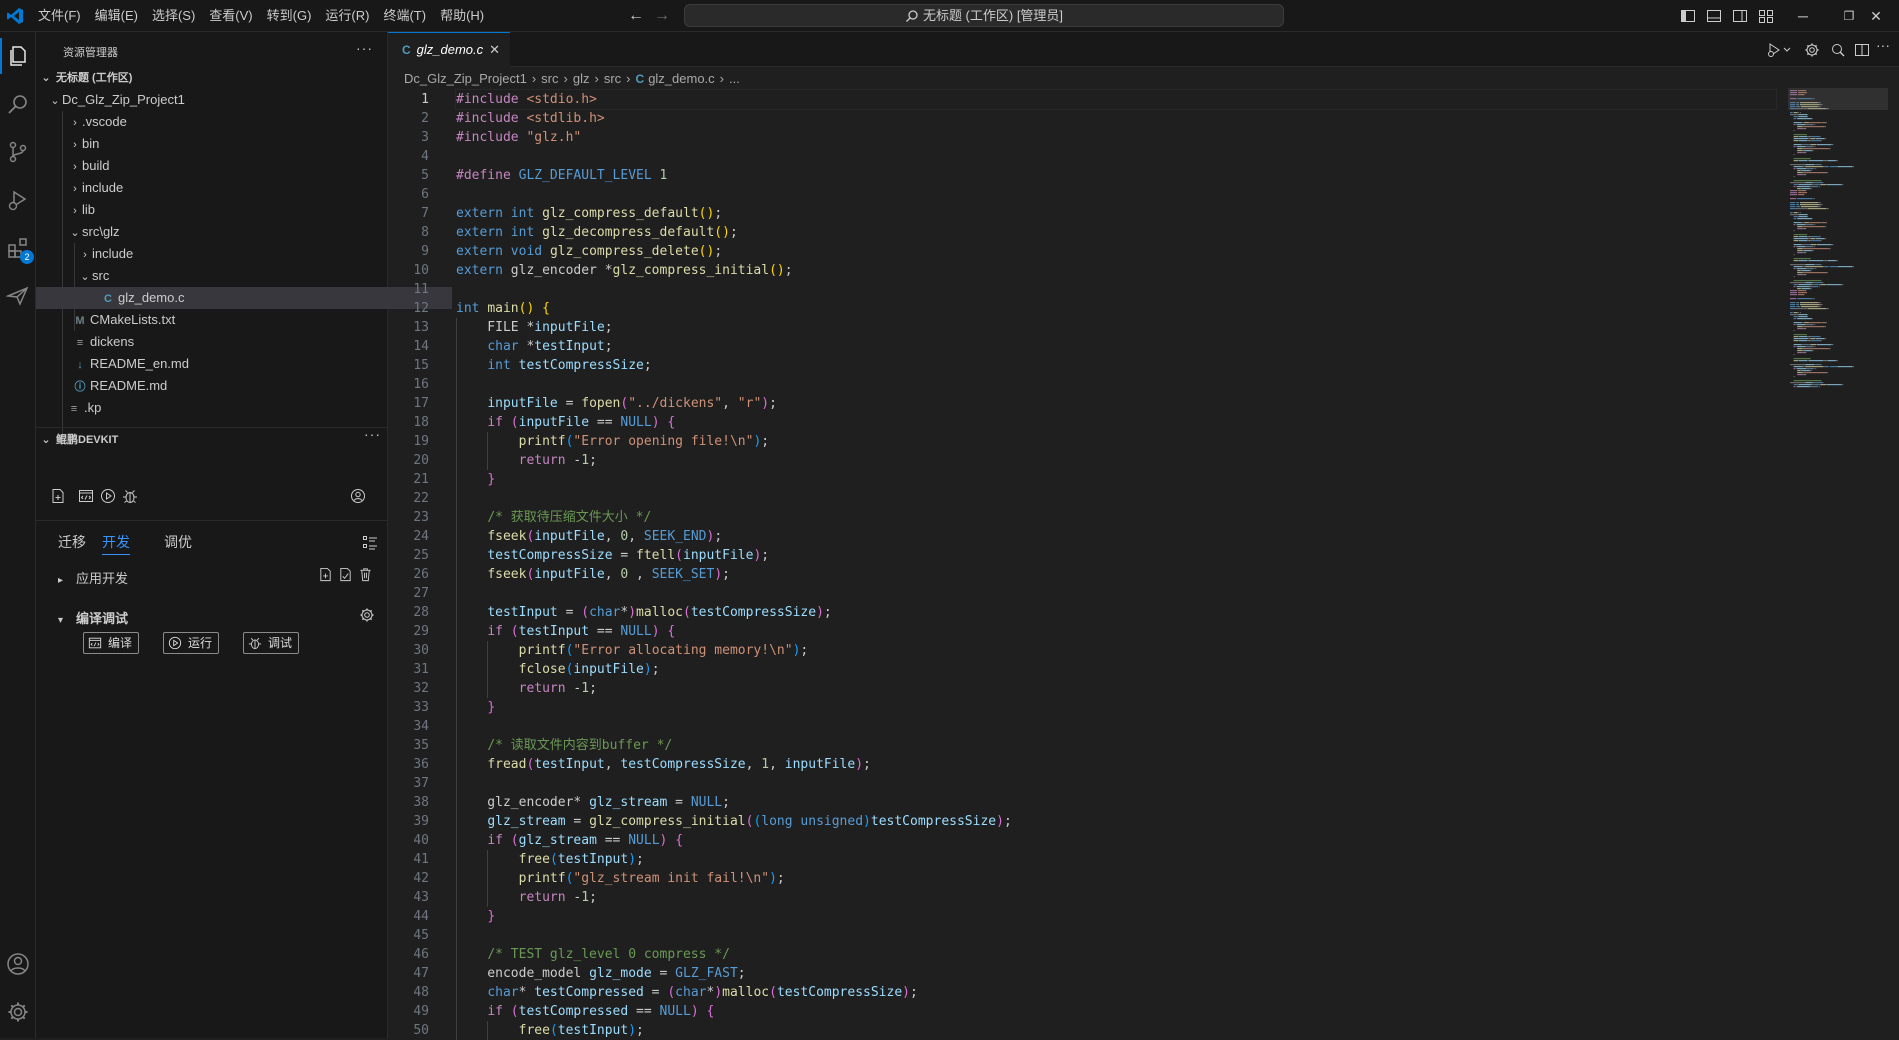  Describe the element at coordinates (218, 100) in the screenshot. I see `tree-folder-project: ⌄ Dc_Glz_Zip_Project1` at that location.